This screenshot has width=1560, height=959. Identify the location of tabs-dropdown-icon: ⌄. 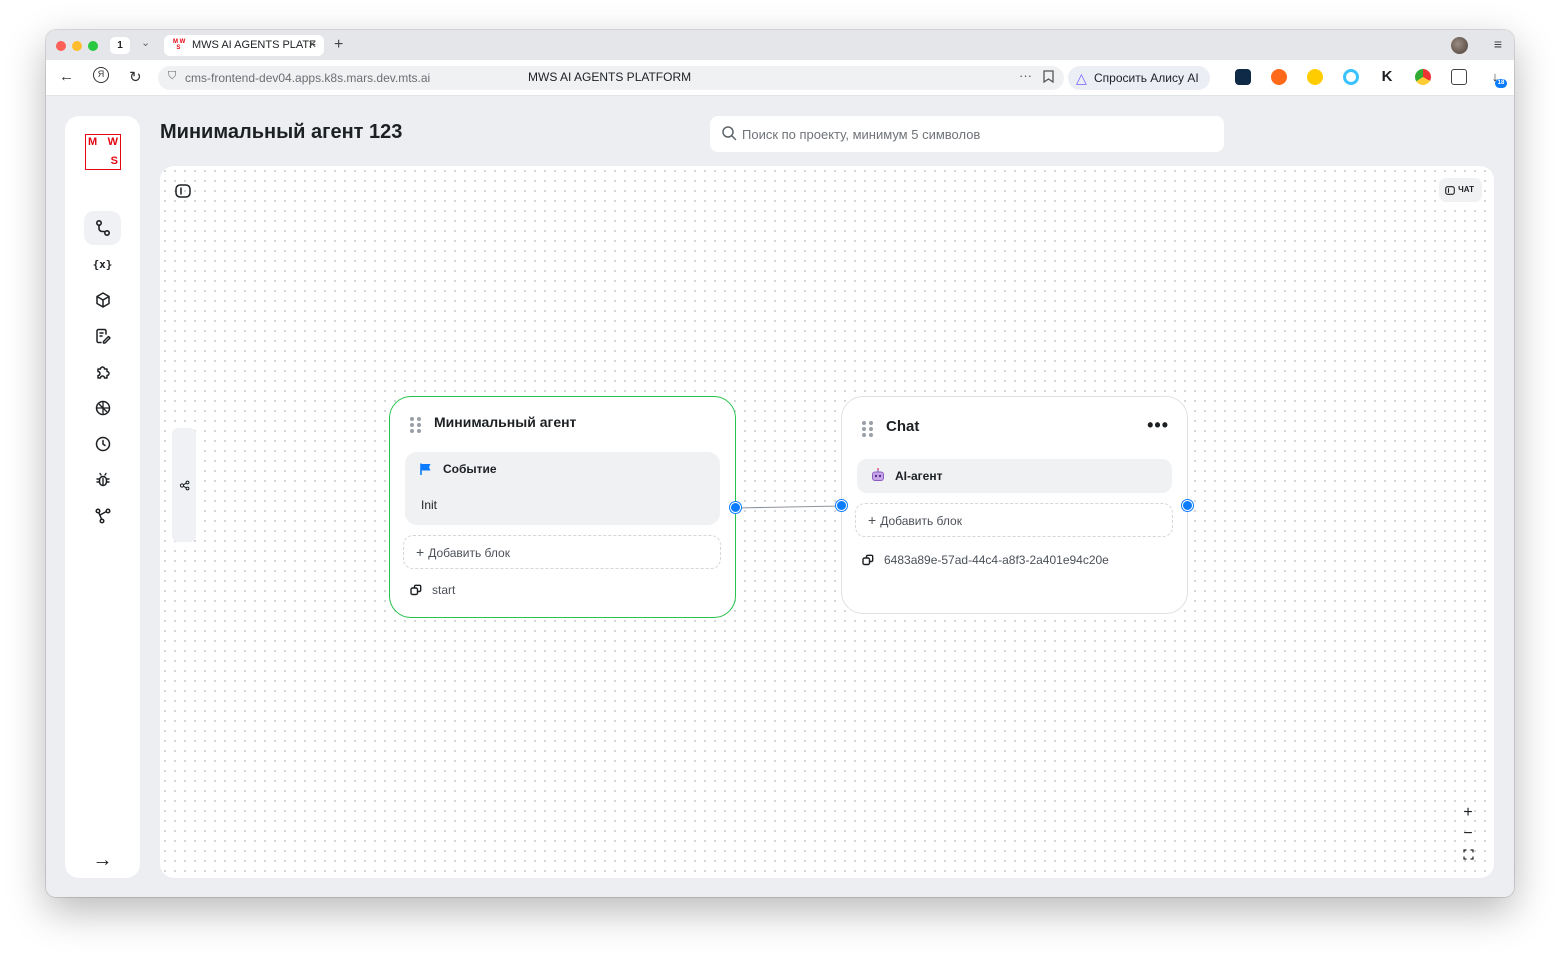
(145, 42).